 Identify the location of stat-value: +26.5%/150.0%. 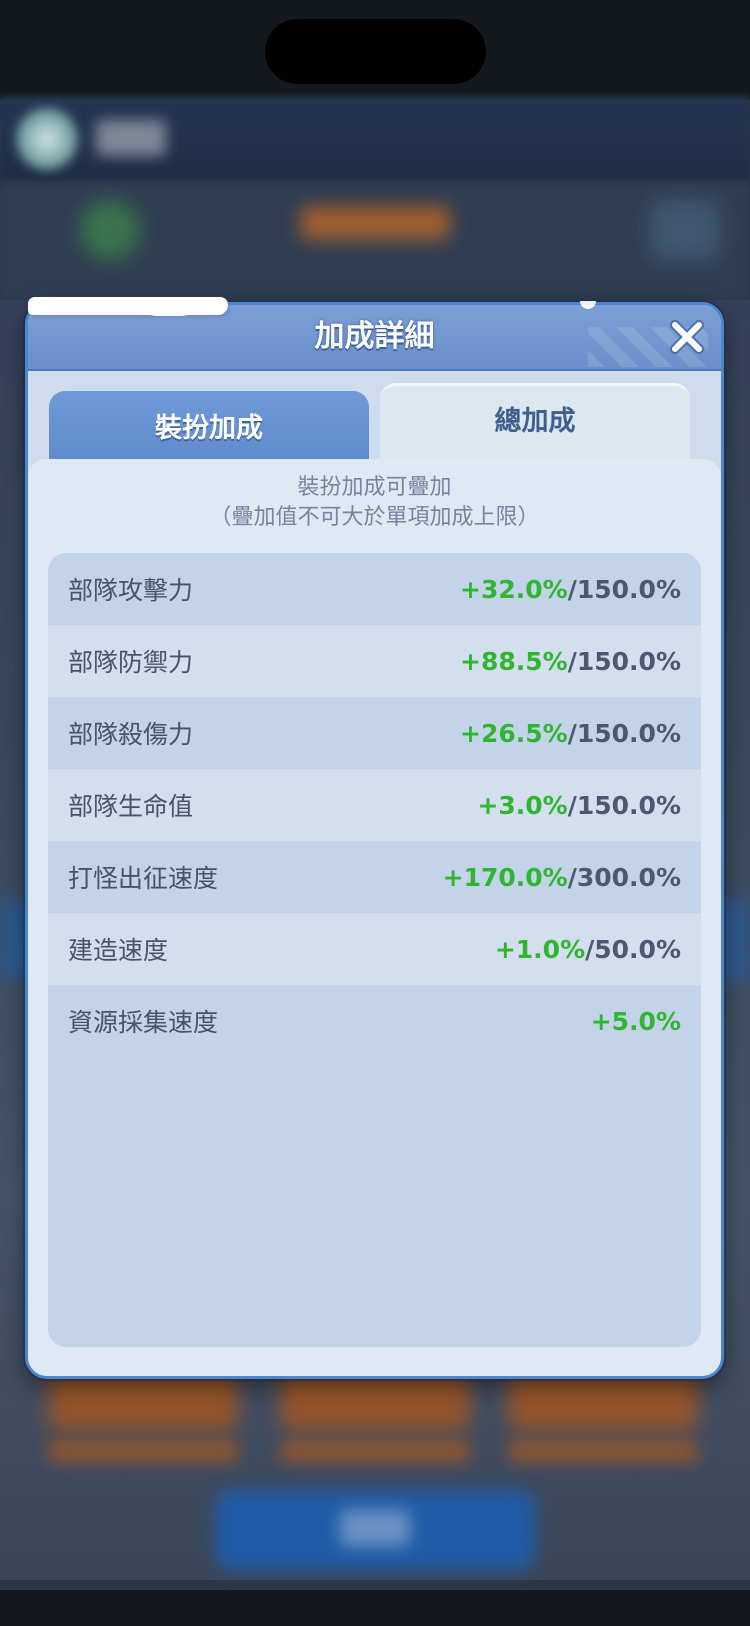
(570, 733).